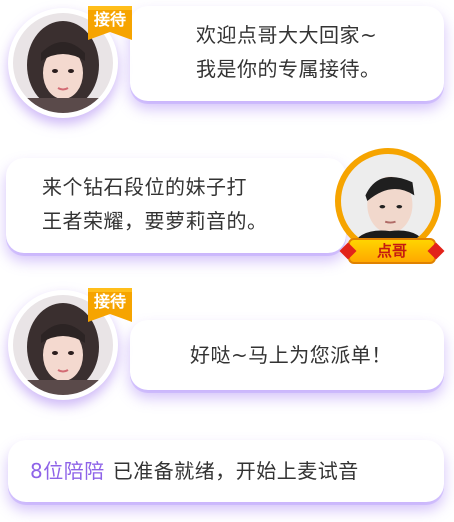 The width and height of the screenshot is (454, 522). I want to click on chat-bubble-user-request: 来个钻石段位的妹子打 王者荣耀，要萝莉音的。, so click(176, 205).